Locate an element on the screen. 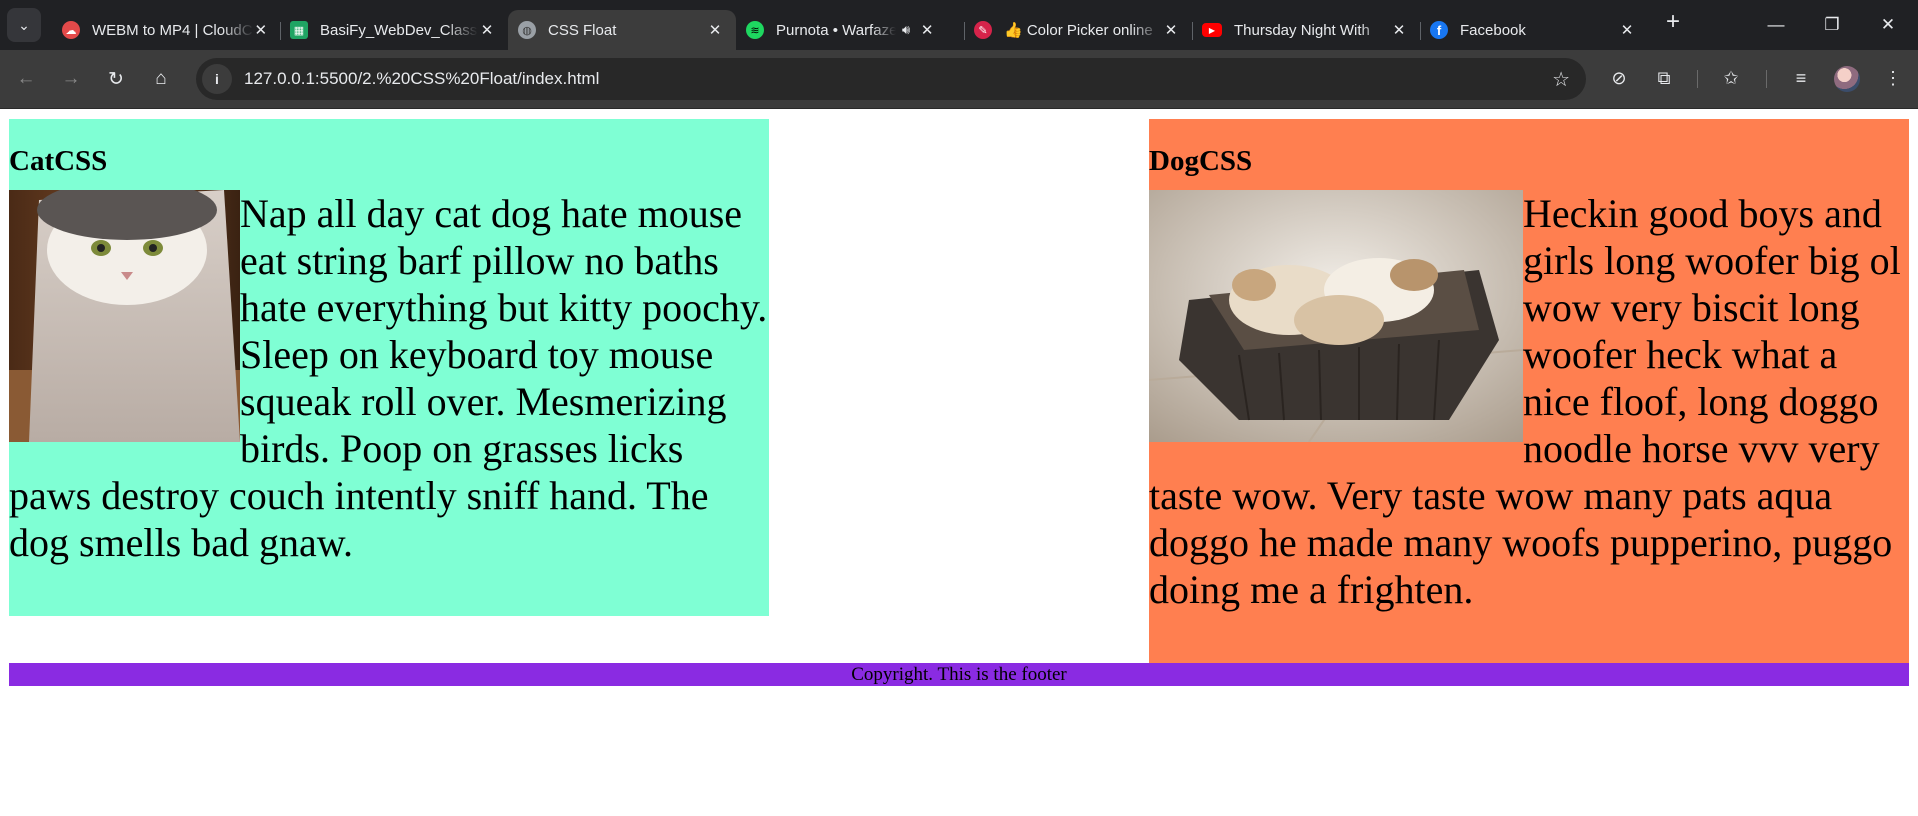  tab-title: CSS Float is located at coordinates (582, 30).